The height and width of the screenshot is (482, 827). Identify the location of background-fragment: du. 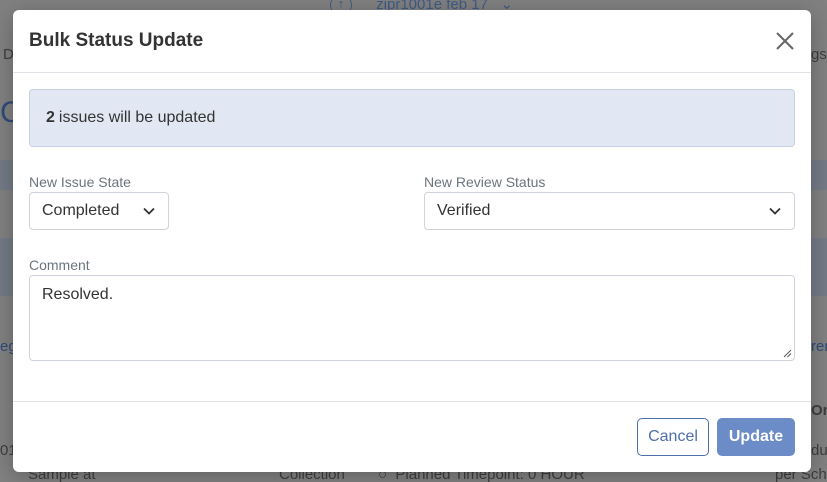
(819, 450).